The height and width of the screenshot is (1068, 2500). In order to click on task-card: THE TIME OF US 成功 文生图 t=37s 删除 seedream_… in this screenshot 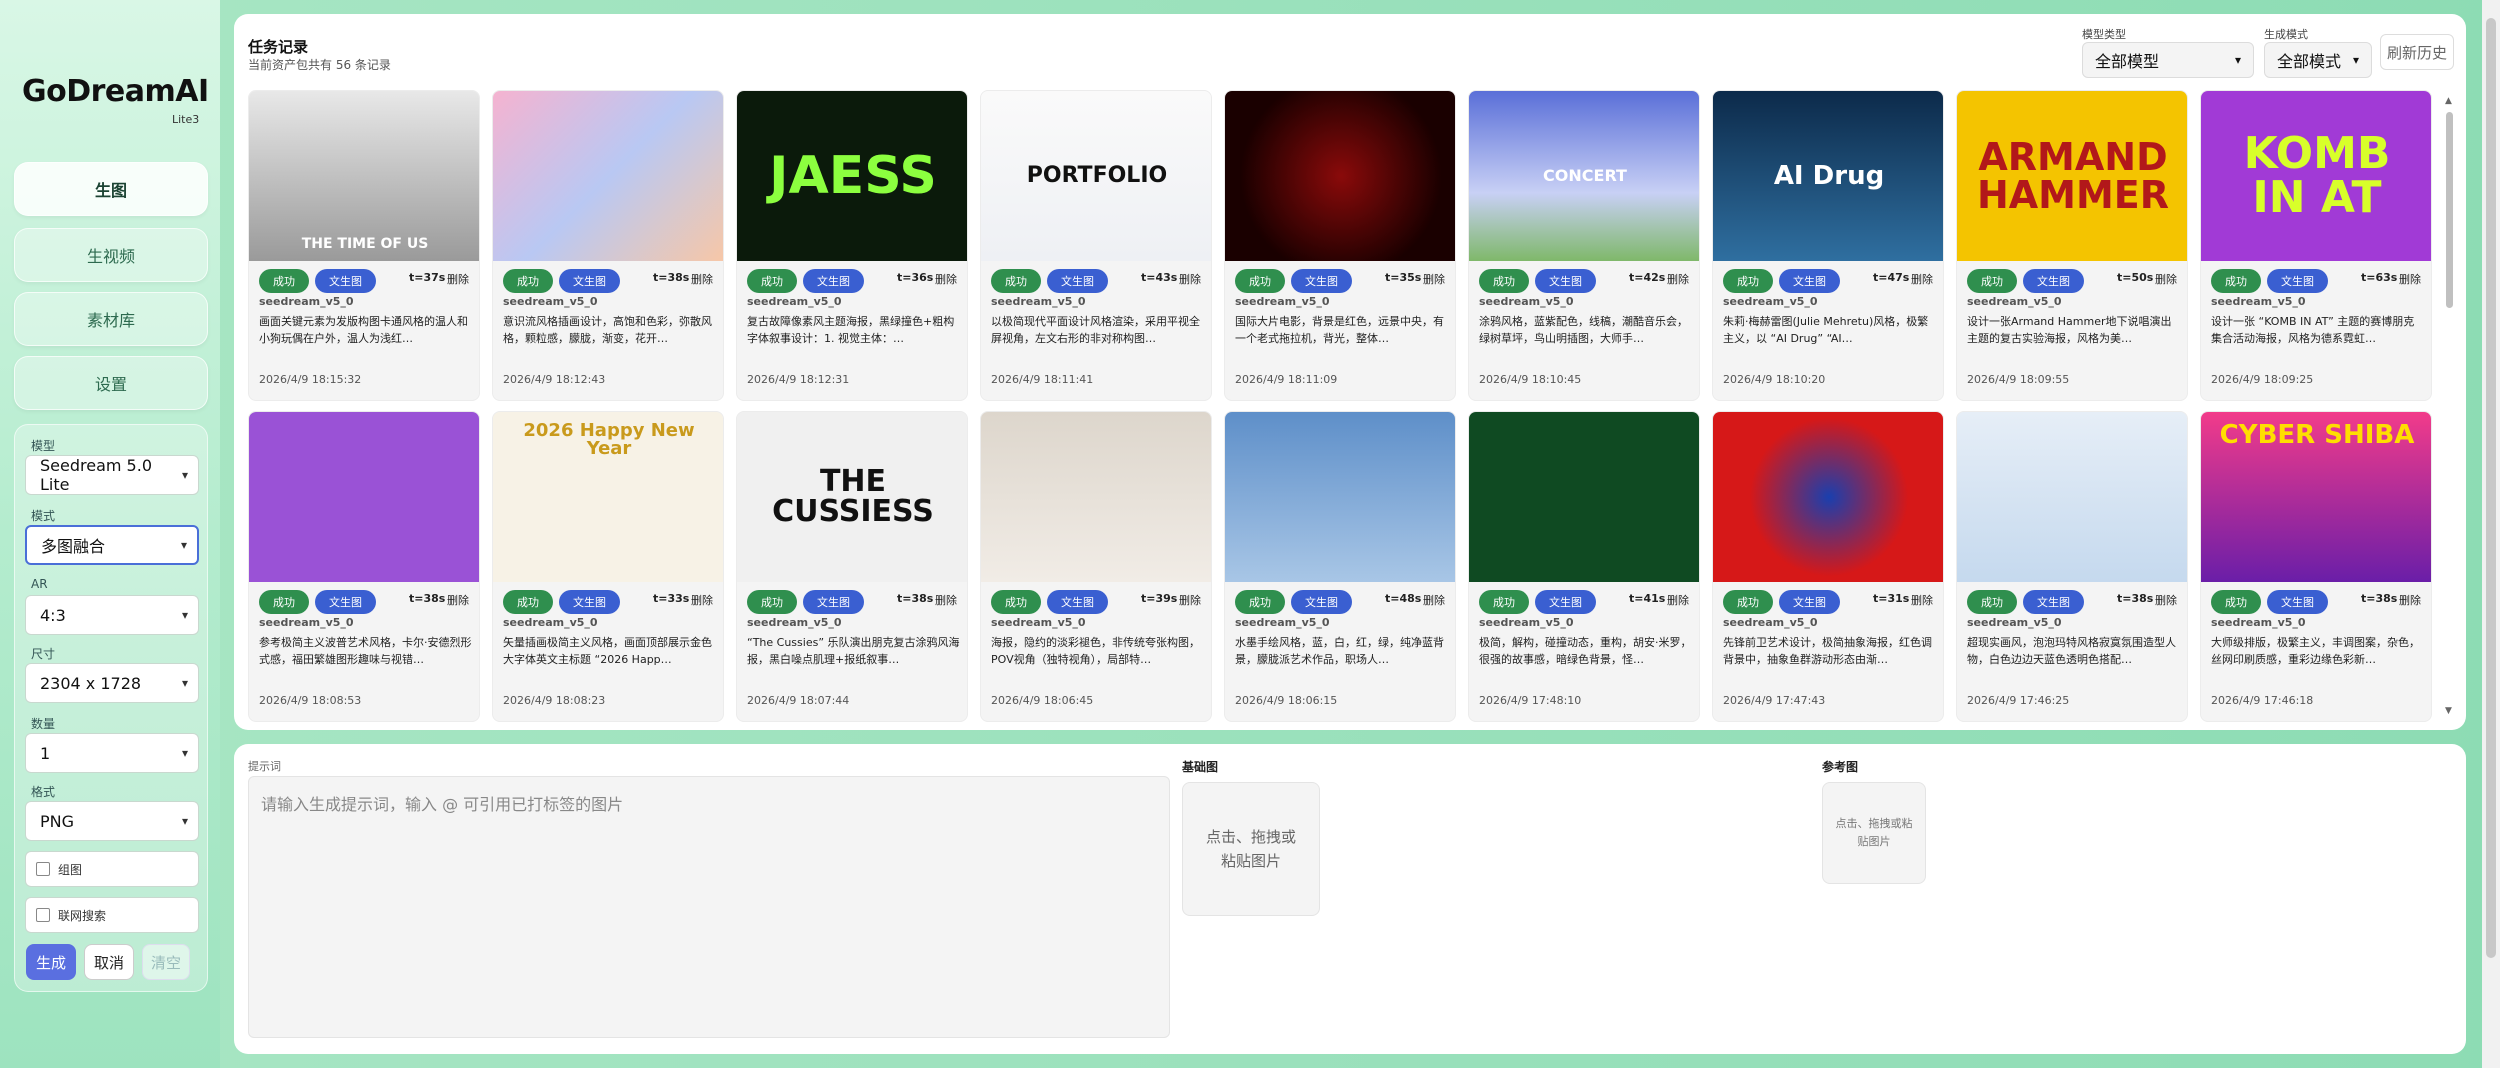, I will do `click(364, 245)`.